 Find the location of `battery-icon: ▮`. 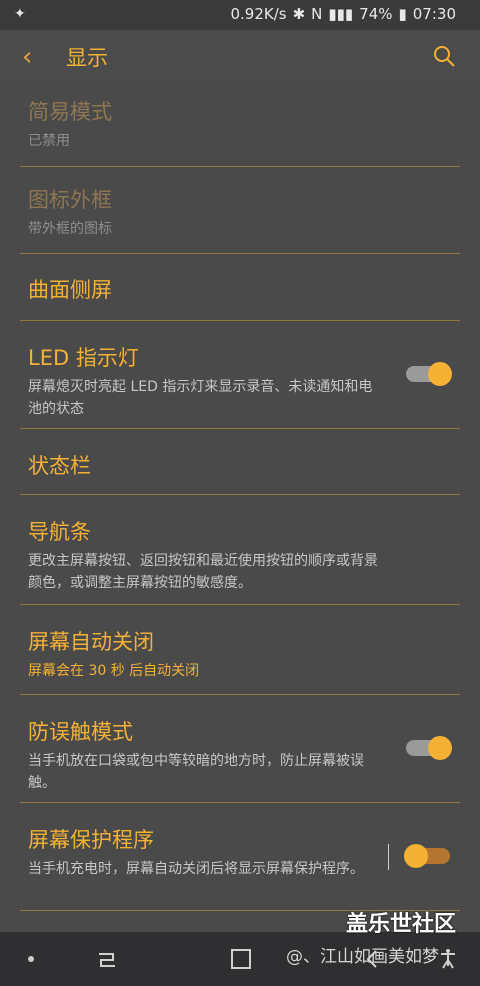

battery-icon: ▮ is located at coordinates (402, 14).